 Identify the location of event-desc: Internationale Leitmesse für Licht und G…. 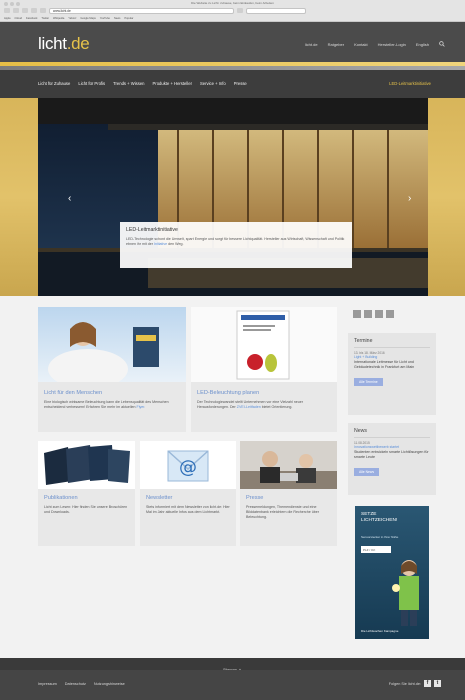
(384, 364).